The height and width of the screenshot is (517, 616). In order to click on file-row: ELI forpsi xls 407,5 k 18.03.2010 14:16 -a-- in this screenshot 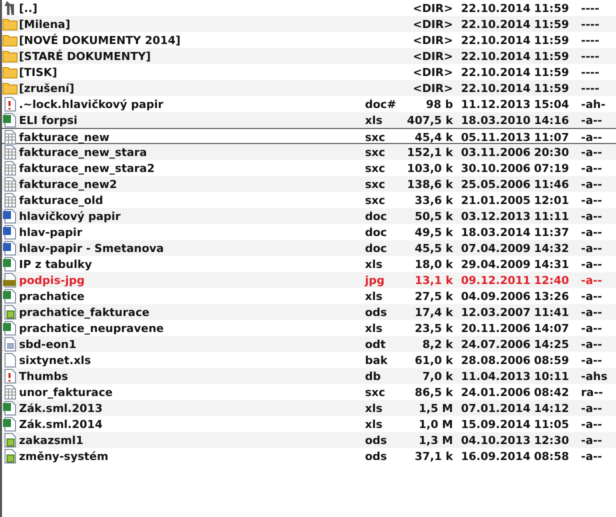, I will do `click(309, 120)`.